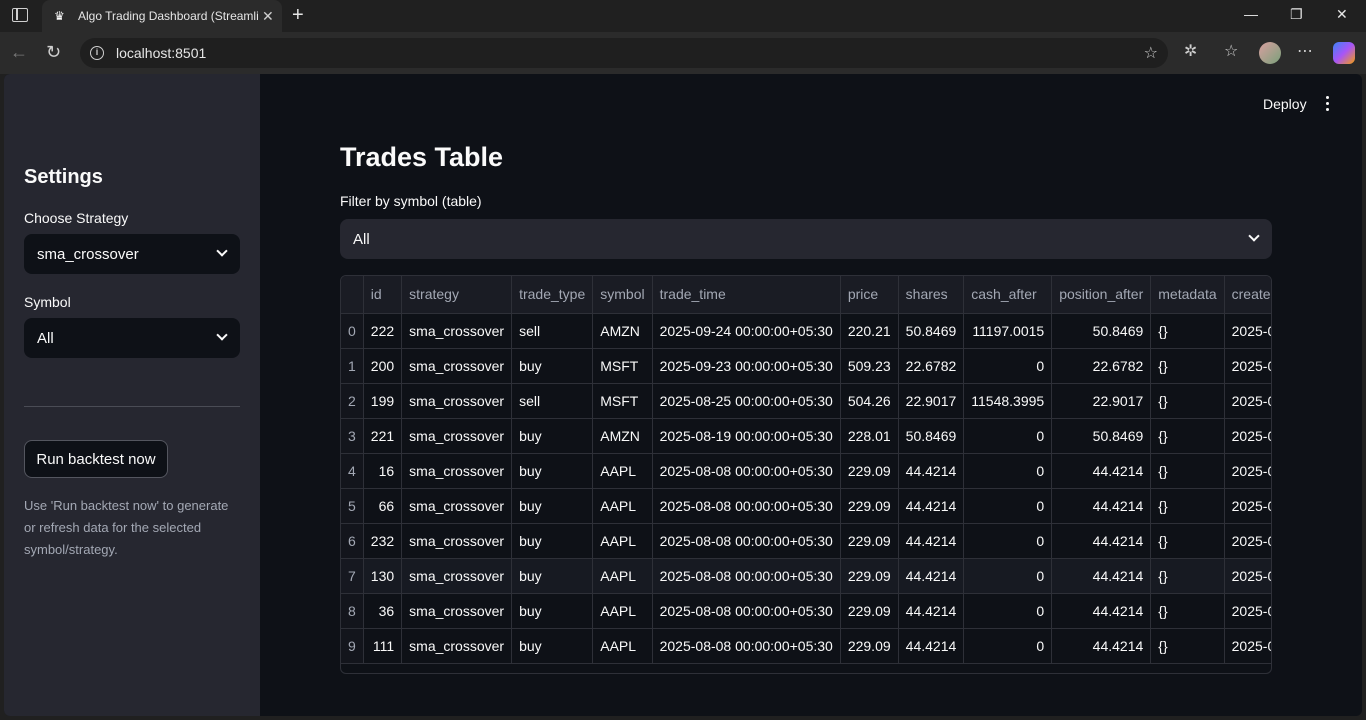 Image resolution: width=1366 pixels, height=720 pixels. What do you see at coordinates (1101, 436) in the screenshot?
I see `cell-position_after: 50.8469` at bounding box center [1101, 436].